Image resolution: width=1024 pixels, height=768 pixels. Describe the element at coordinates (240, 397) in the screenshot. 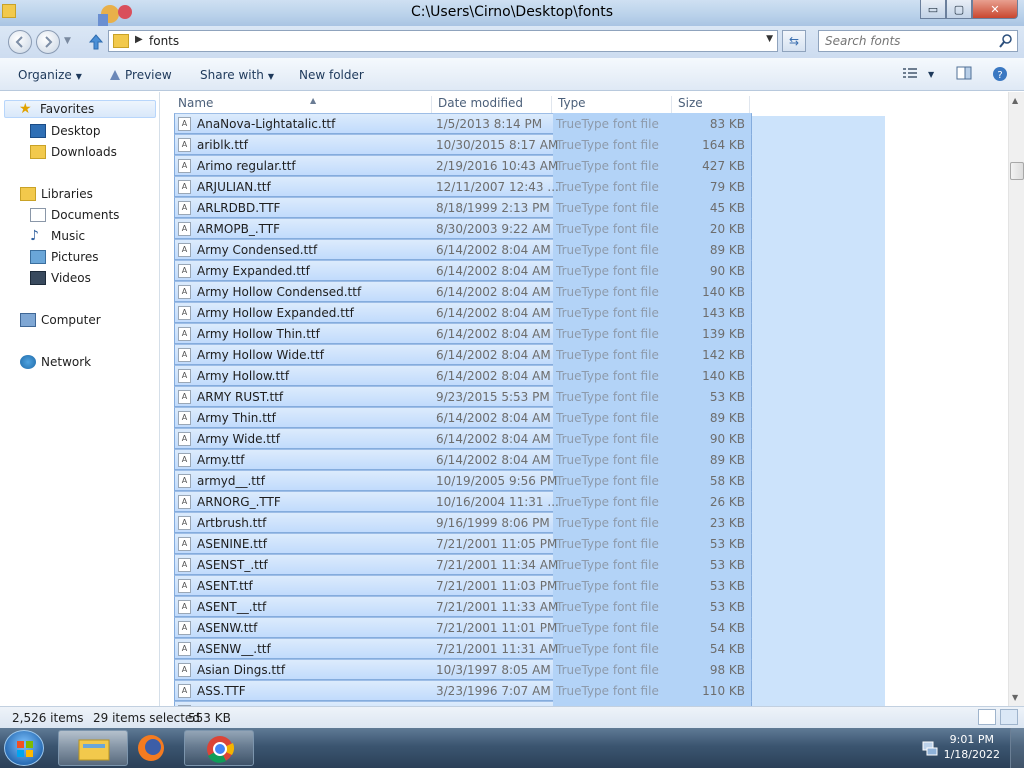

I see `file-name: ARMY RUST.ttf` at that location.